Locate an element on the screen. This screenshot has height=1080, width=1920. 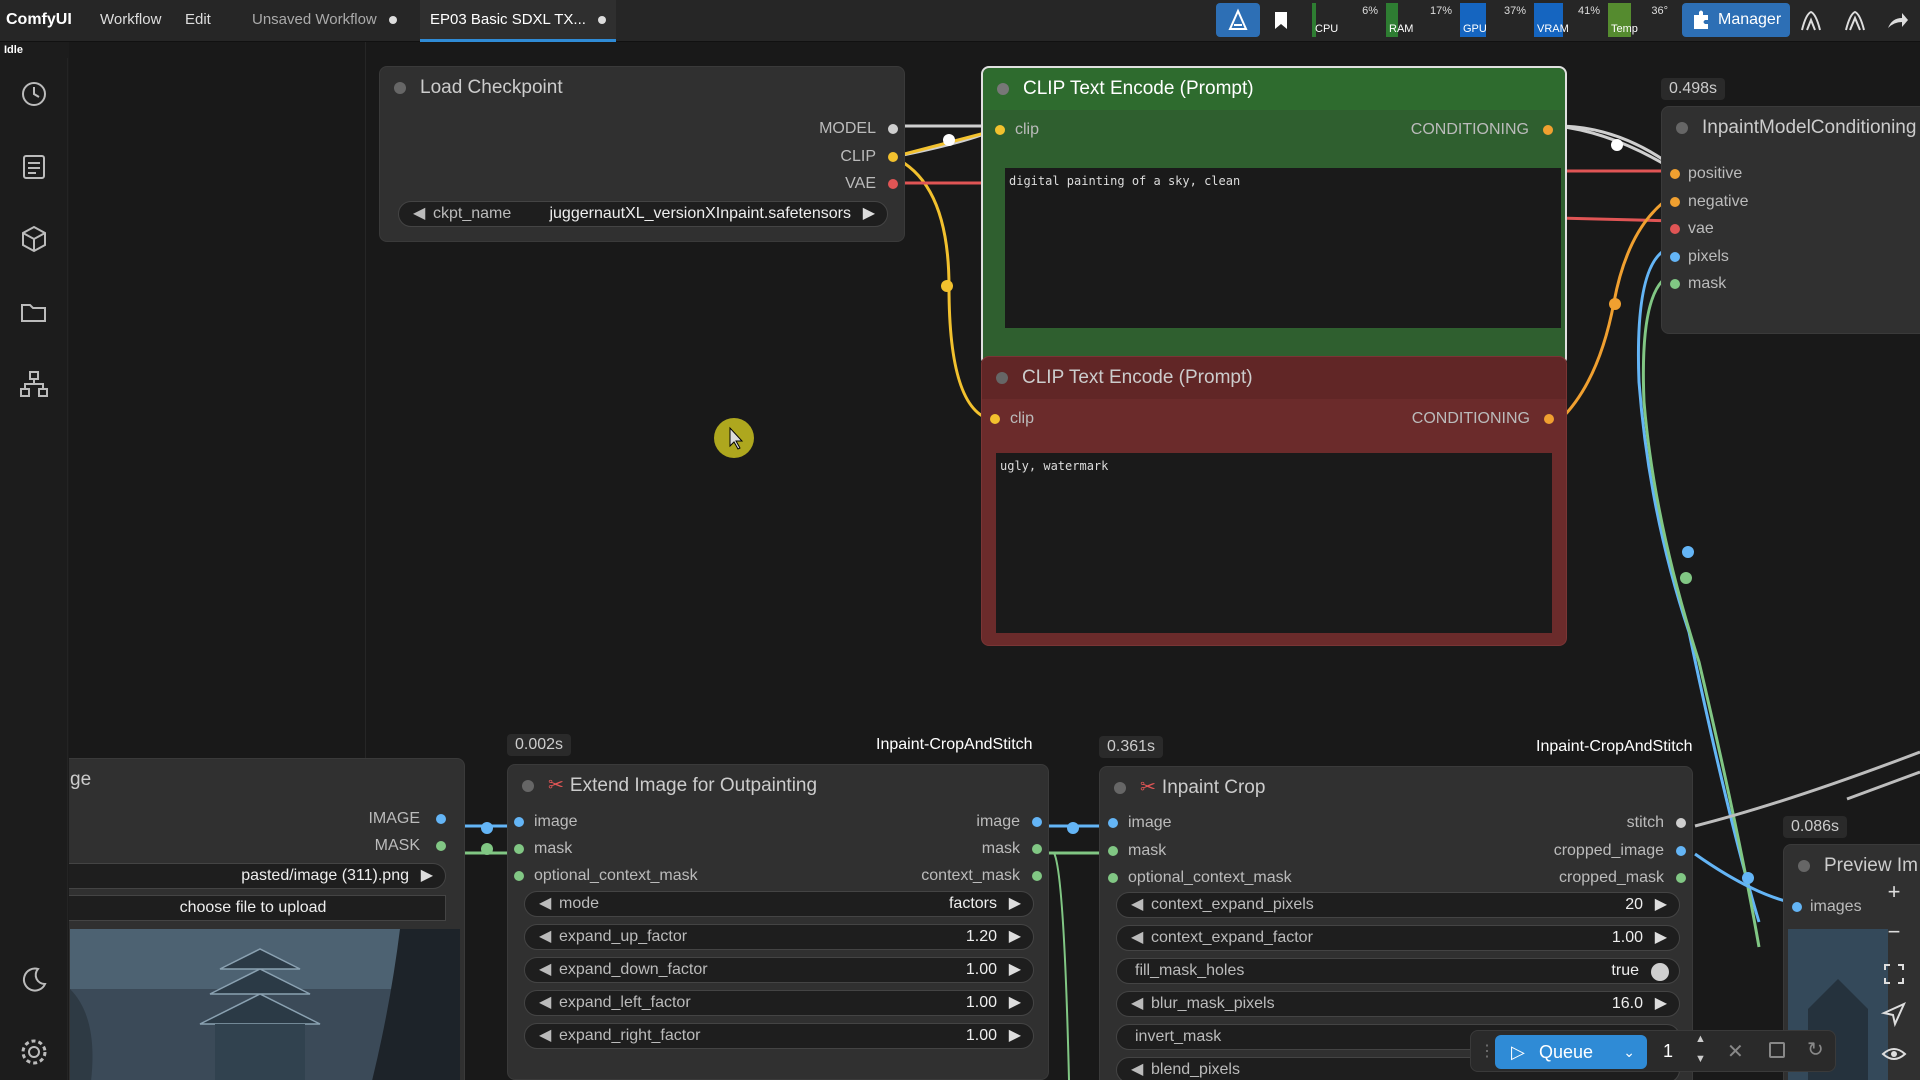
output-vae-dot is located at coordinates (893, 184).